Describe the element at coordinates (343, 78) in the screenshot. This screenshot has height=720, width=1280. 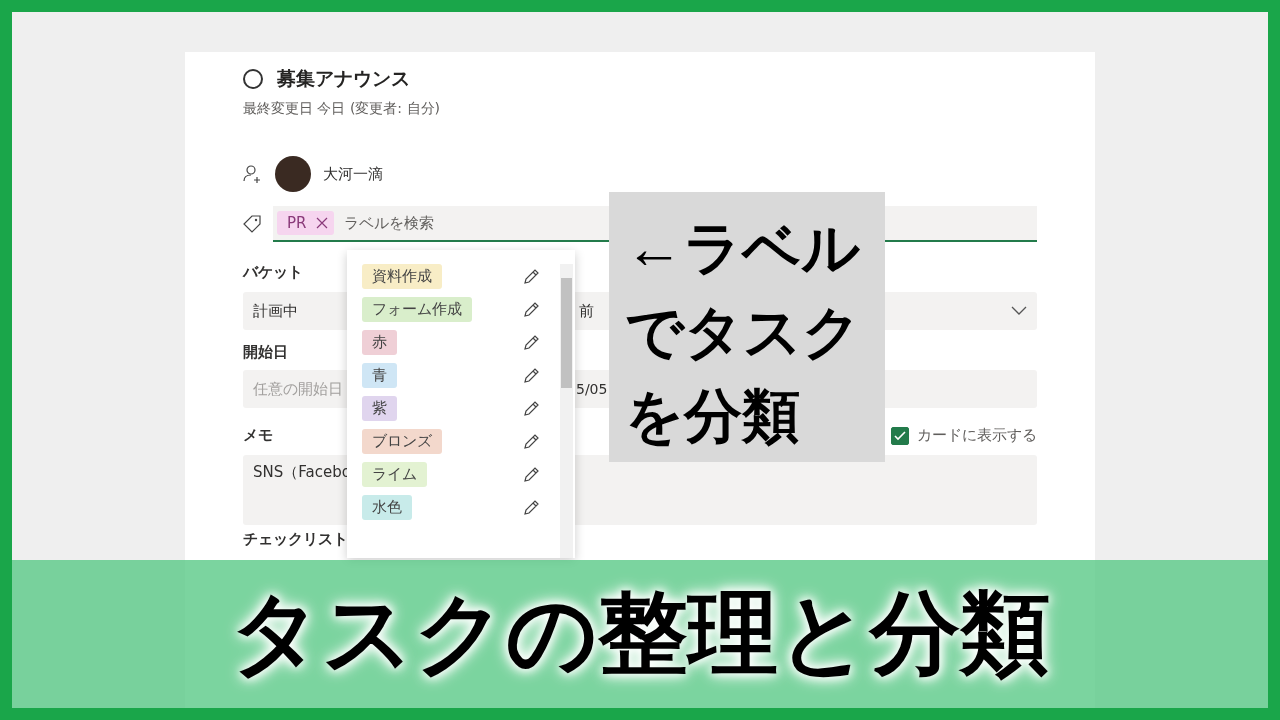
I see `task-title: 募集アナウンス` at that location.